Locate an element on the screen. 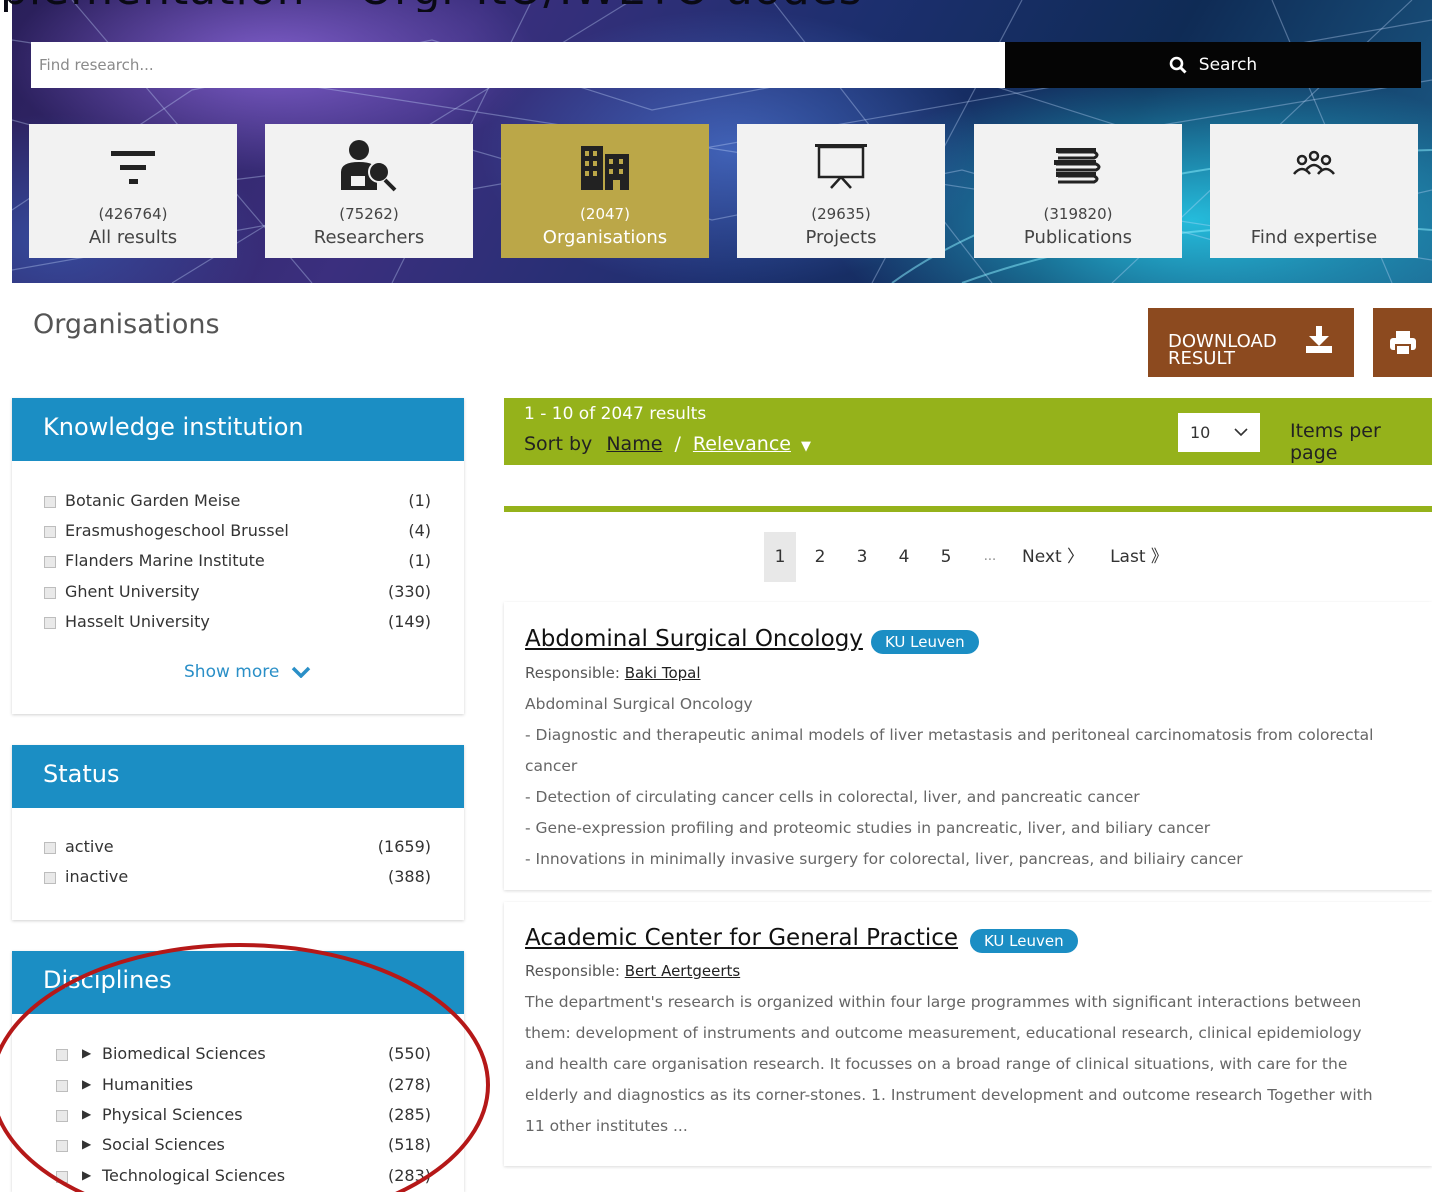  last-page-link: Last 》 is located at coordinates (1139, 557).